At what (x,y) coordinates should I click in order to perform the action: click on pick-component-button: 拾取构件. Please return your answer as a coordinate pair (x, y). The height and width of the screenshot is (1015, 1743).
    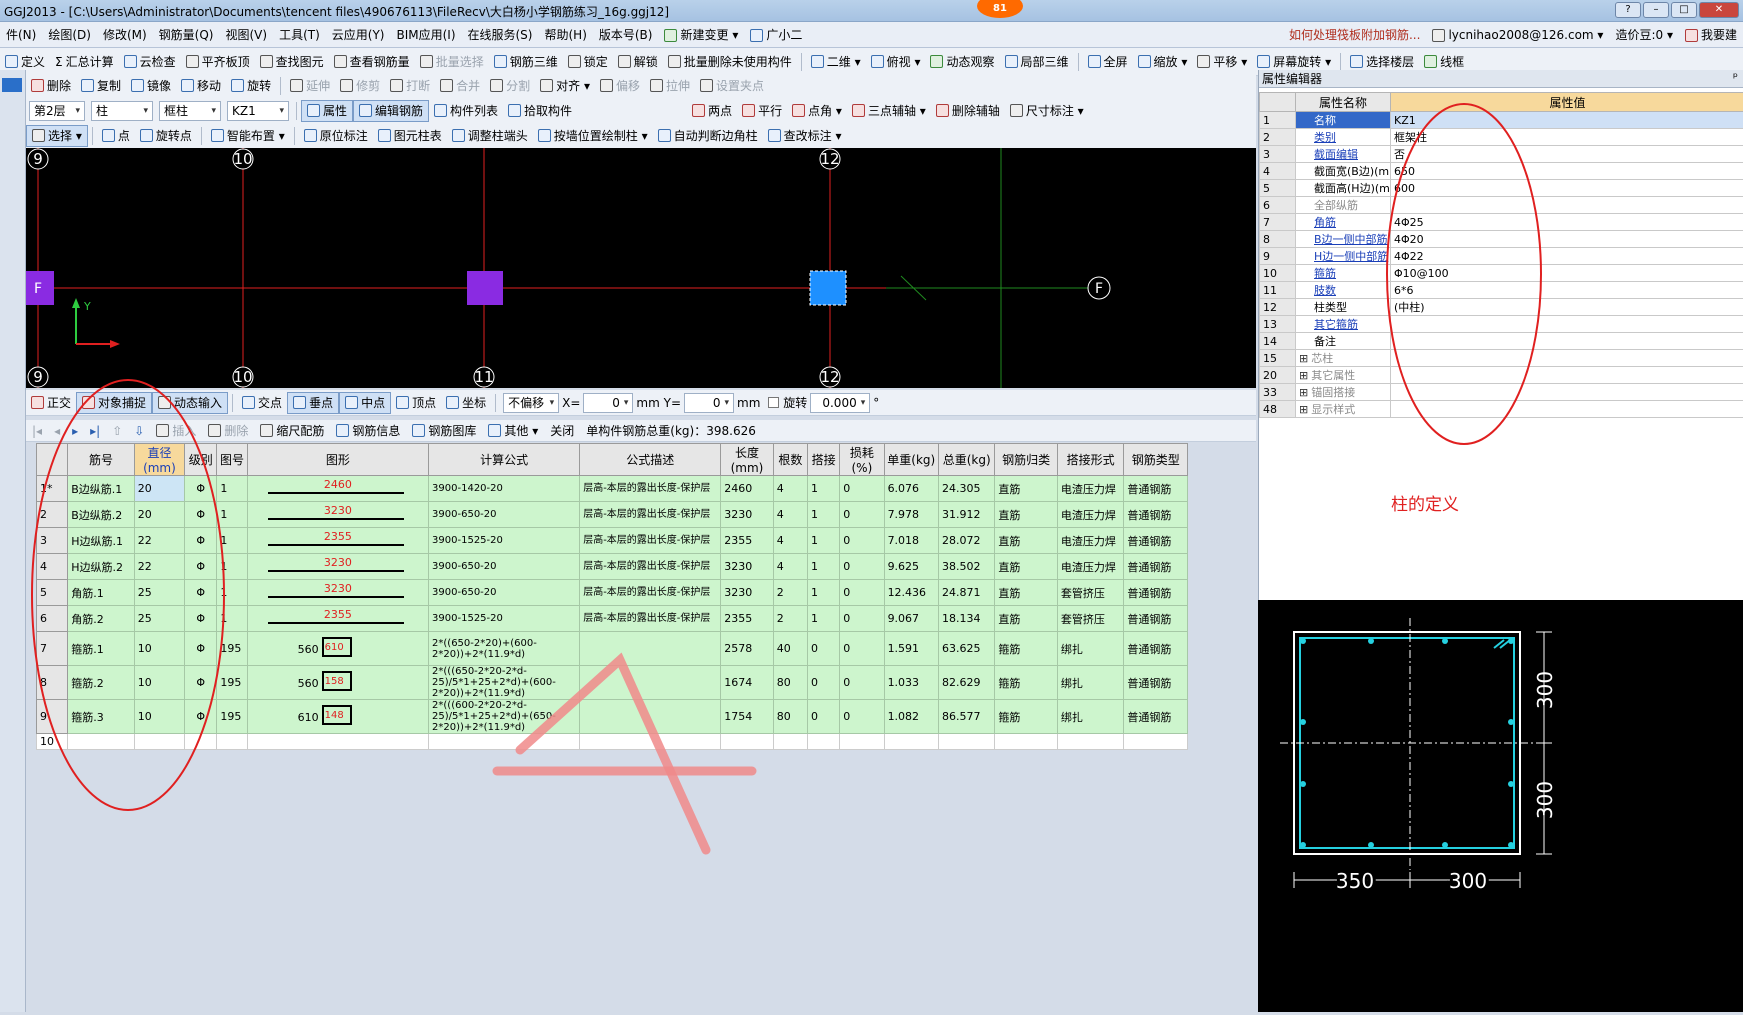
    Looking at the image, I should click on (540, 111).